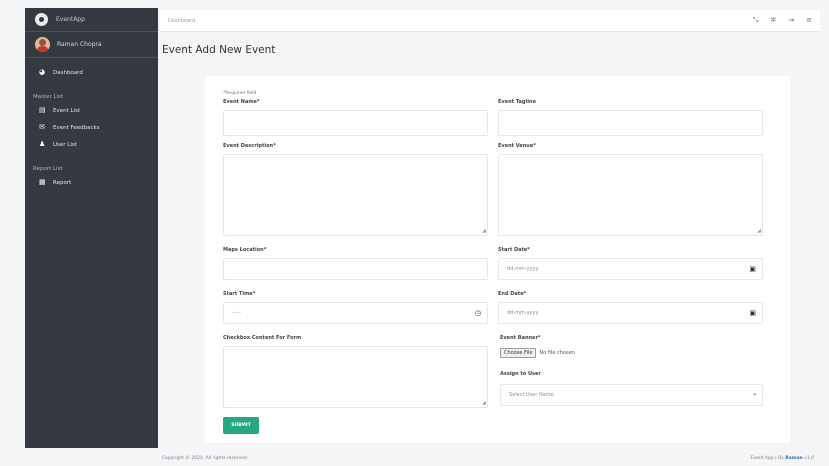 The image size is (829, 466). What do you see at coordinates (219, 50) in the screenshot?
I see `page-title: Event Add New Event` at bounding box center [219, 50].